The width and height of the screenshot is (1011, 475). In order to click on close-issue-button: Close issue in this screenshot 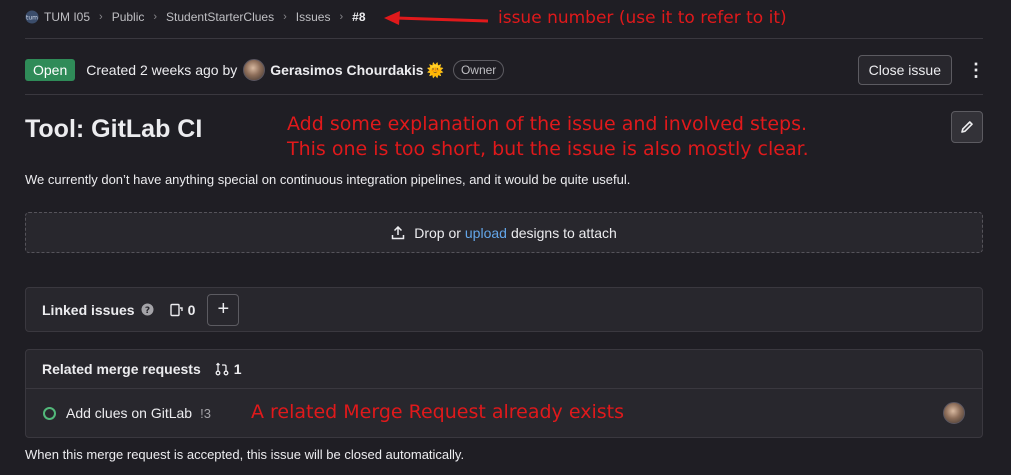, I will do `click(904, 70)`.